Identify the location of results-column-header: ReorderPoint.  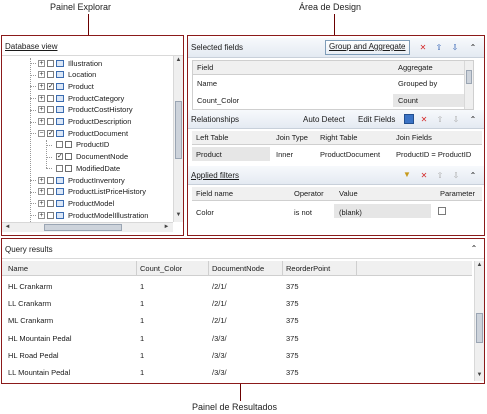
(308, 268).